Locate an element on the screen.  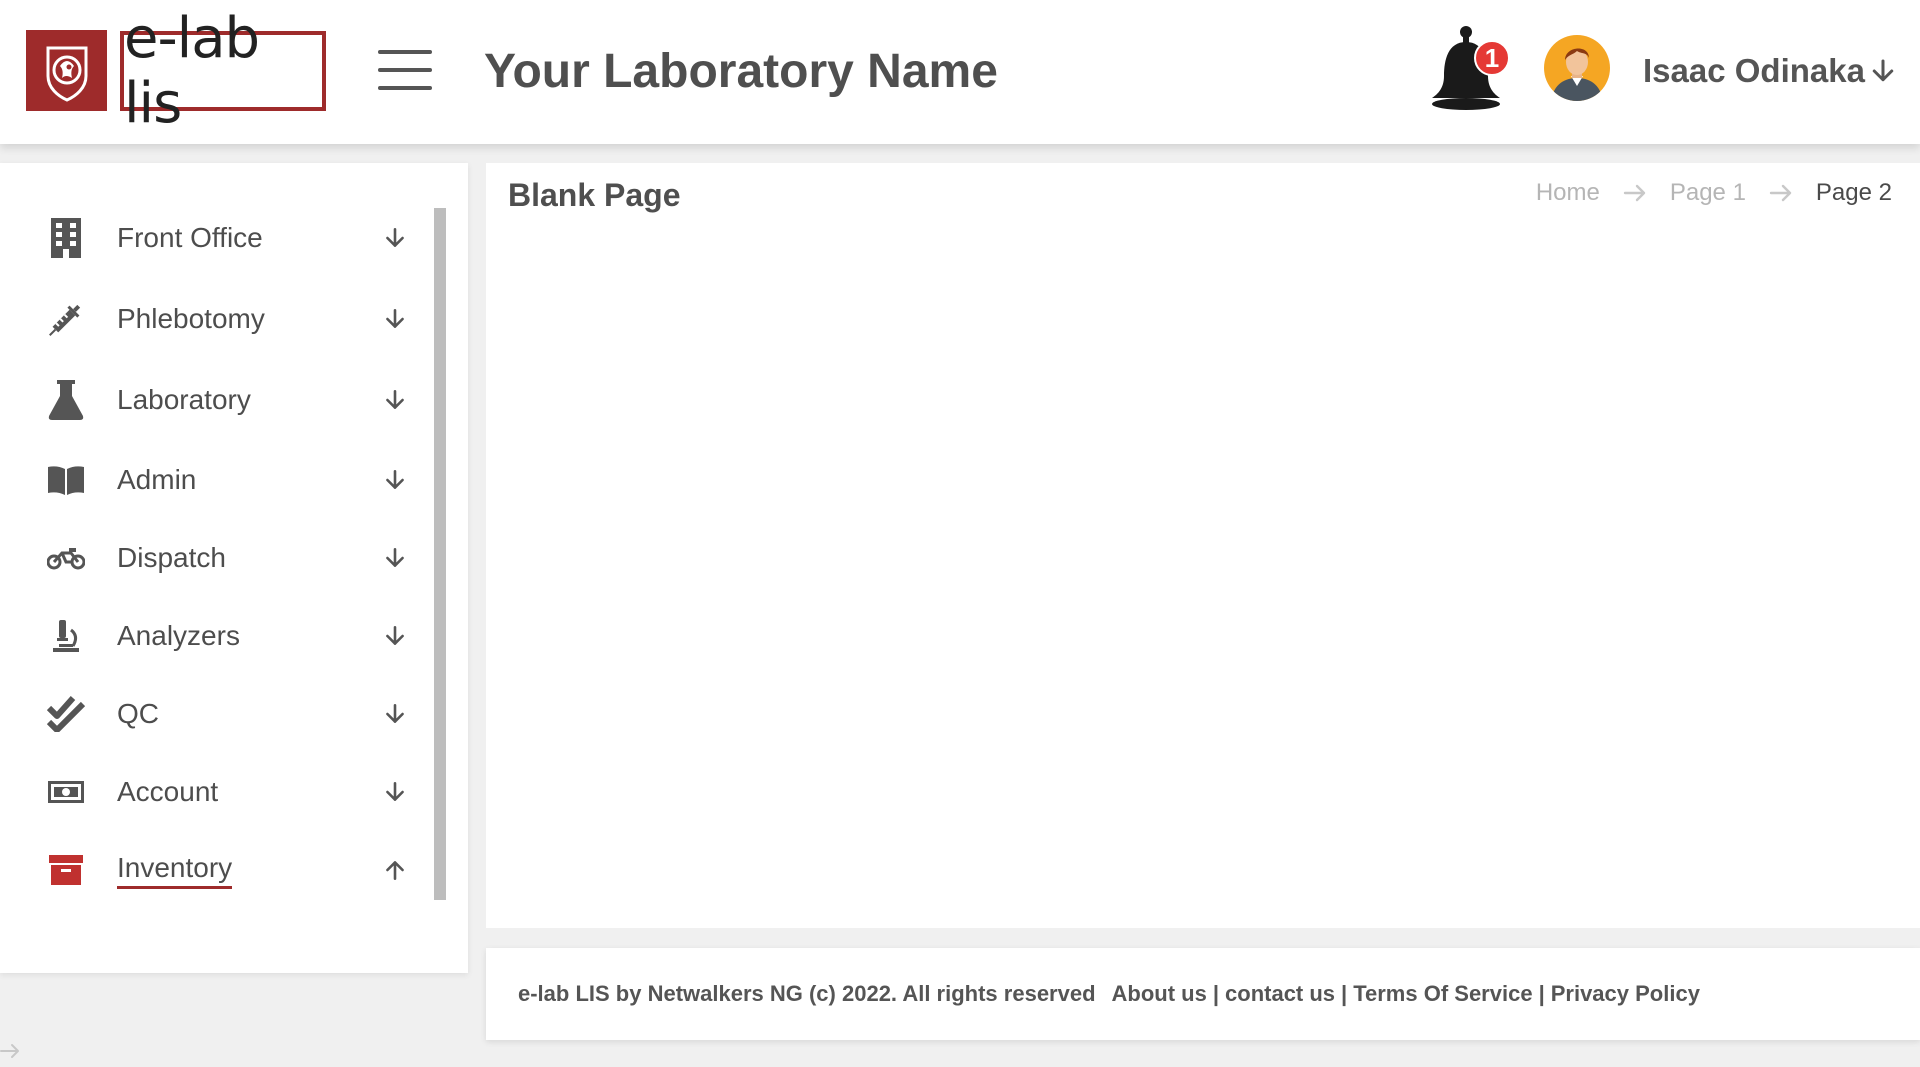
sidebar-item-label: Dispatch is located at coordinates (171, 557).